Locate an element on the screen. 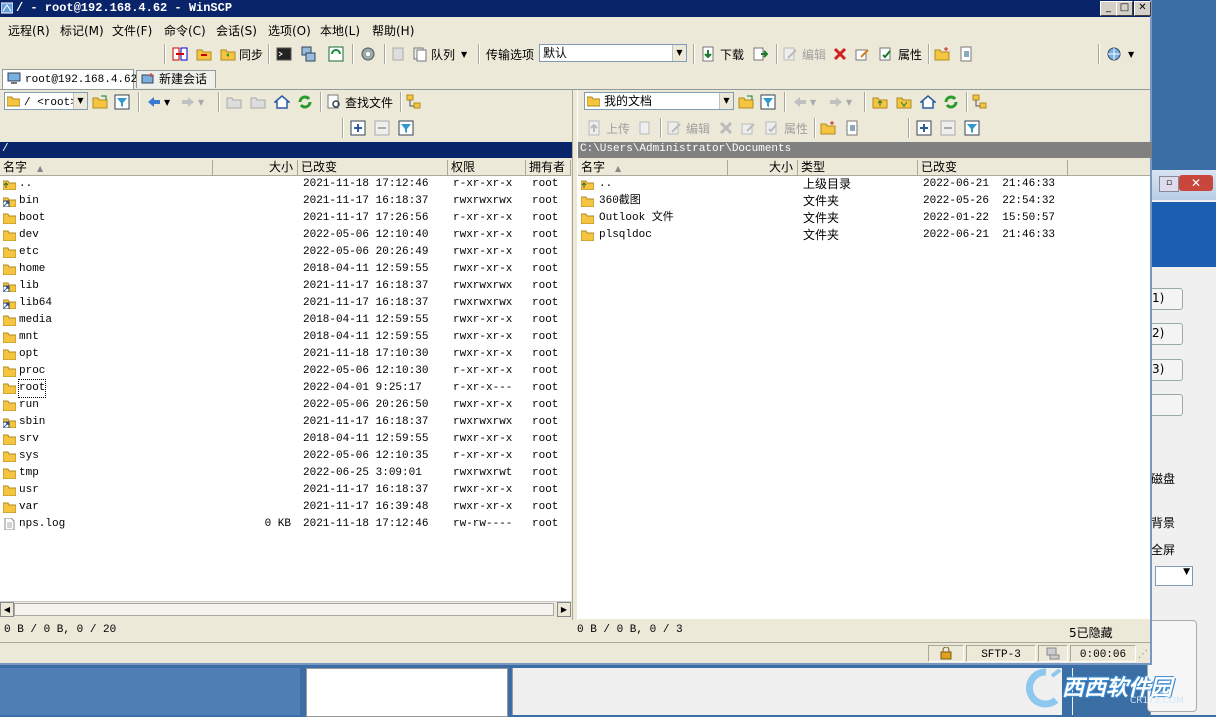 Image resolution: width=1216 pixels, height=717 pixels. delete-button is located at coordinates (840, 54).